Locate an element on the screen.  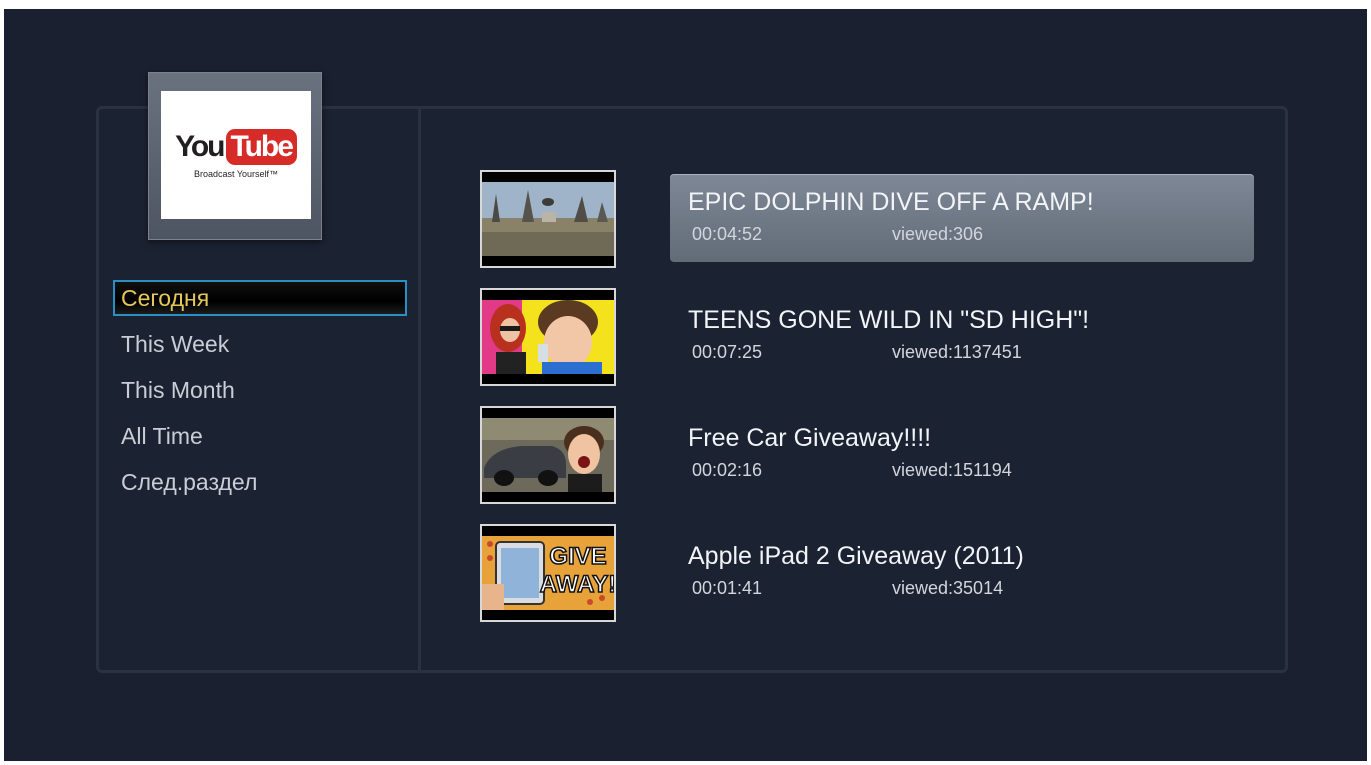
video-meta: 00:04:52 viewed:306 is located at coordinates (962, 235).